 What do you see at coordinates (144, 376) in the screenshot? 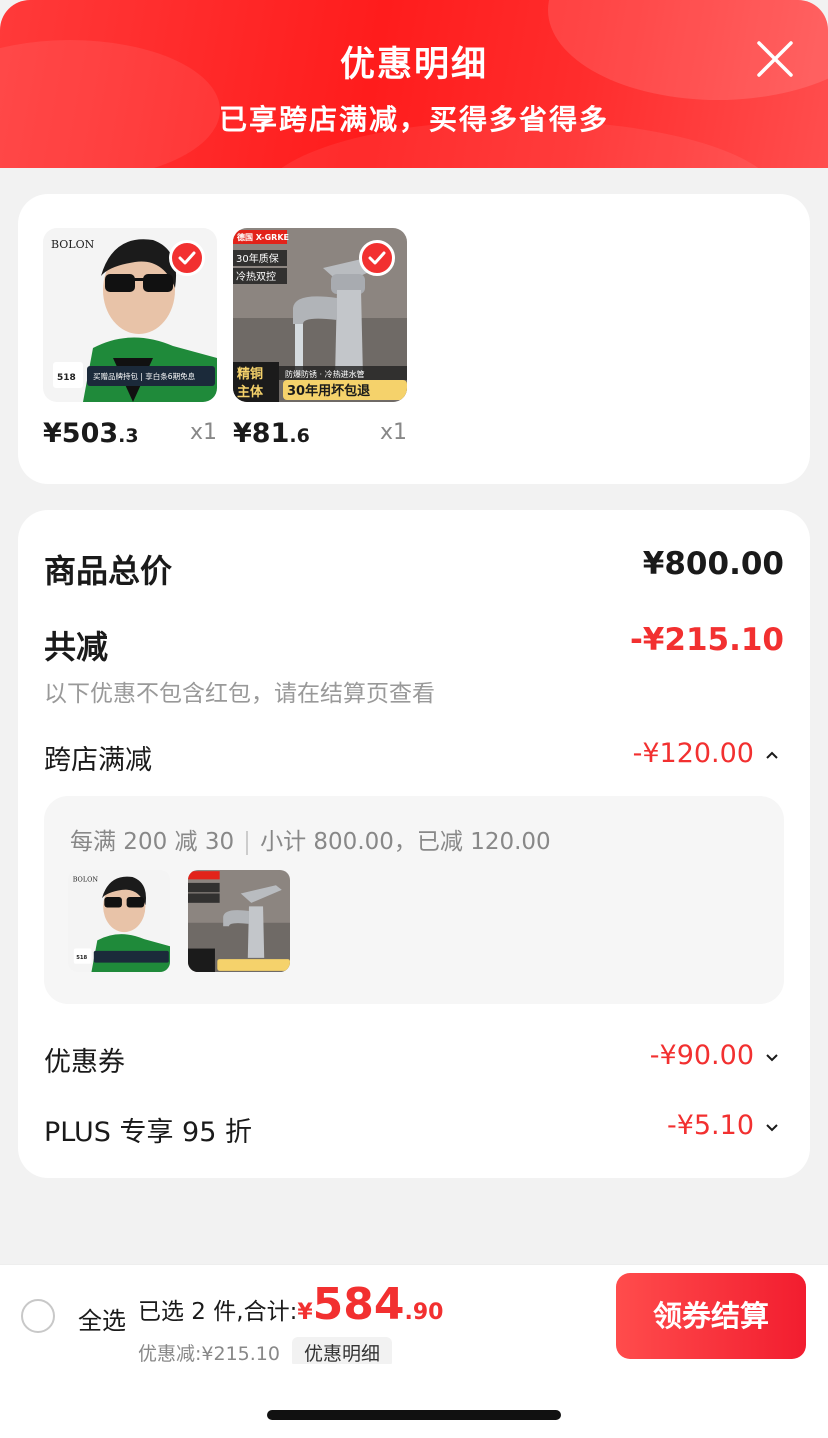
I see `svg-text: 买赠品牌持包 | 享白条6期免息` at bounding box center [144, 376].